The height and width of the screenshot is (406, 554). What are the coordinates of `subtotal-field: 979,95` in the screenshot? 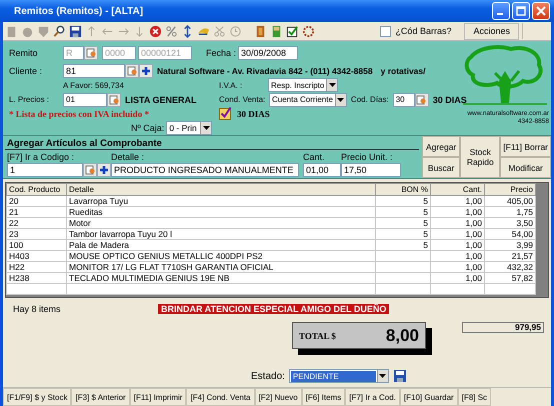 It's located at (503, 327).